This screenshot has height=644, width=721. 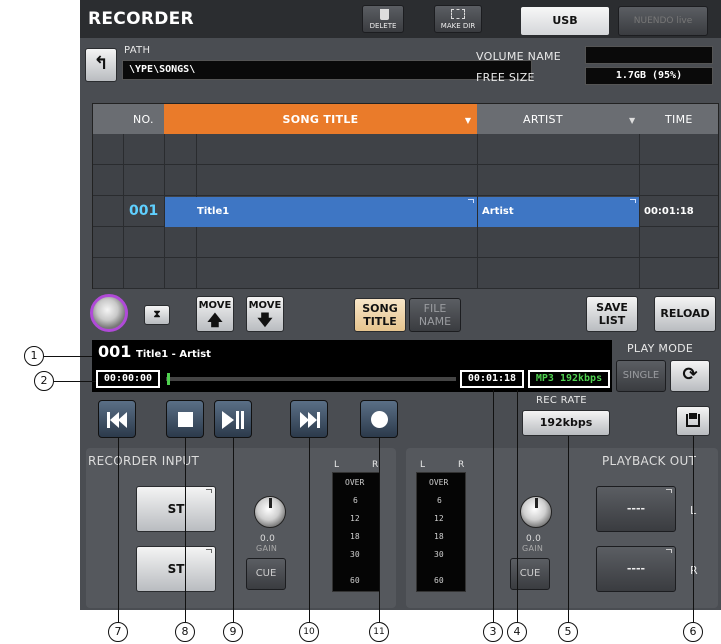 I want to click on output-r-value: ----, so click(x=636, y=568).